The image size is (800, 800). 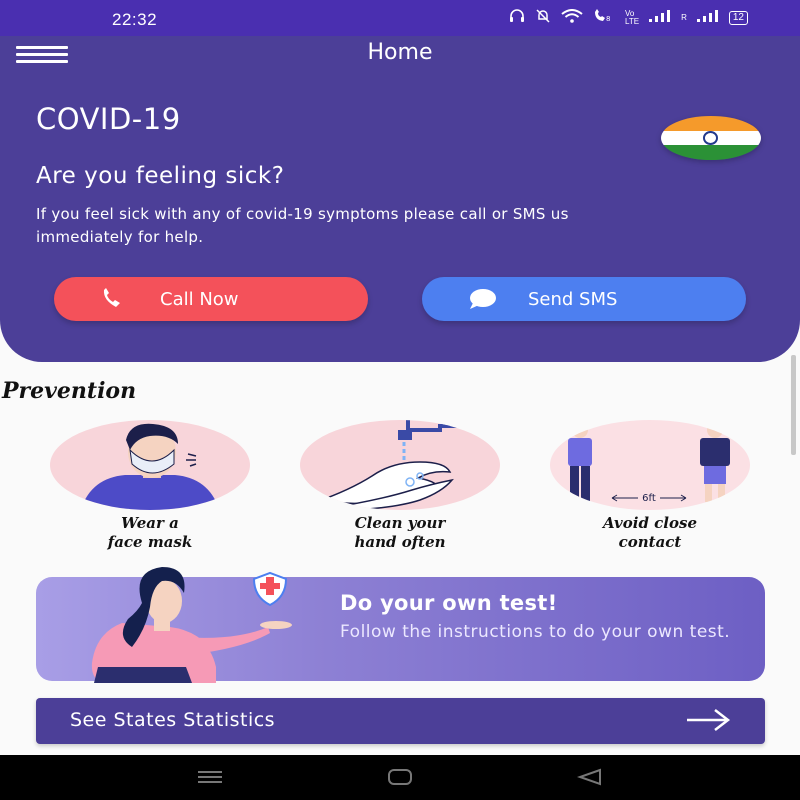 I want to click on home-icon, so click(x=400, y=779).